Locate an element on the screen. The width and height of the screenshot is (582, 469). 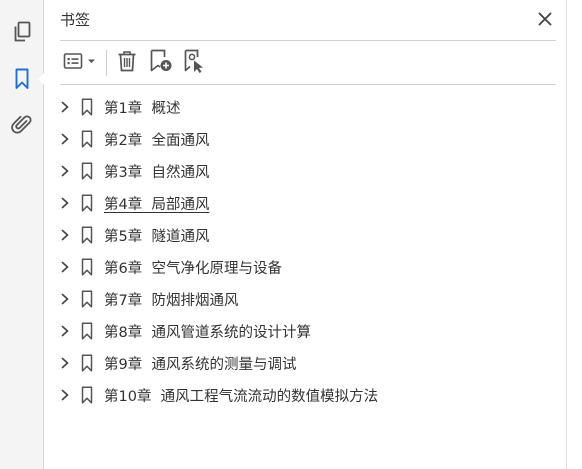
new-bookmark-icon is located at coordinates (161, 63).